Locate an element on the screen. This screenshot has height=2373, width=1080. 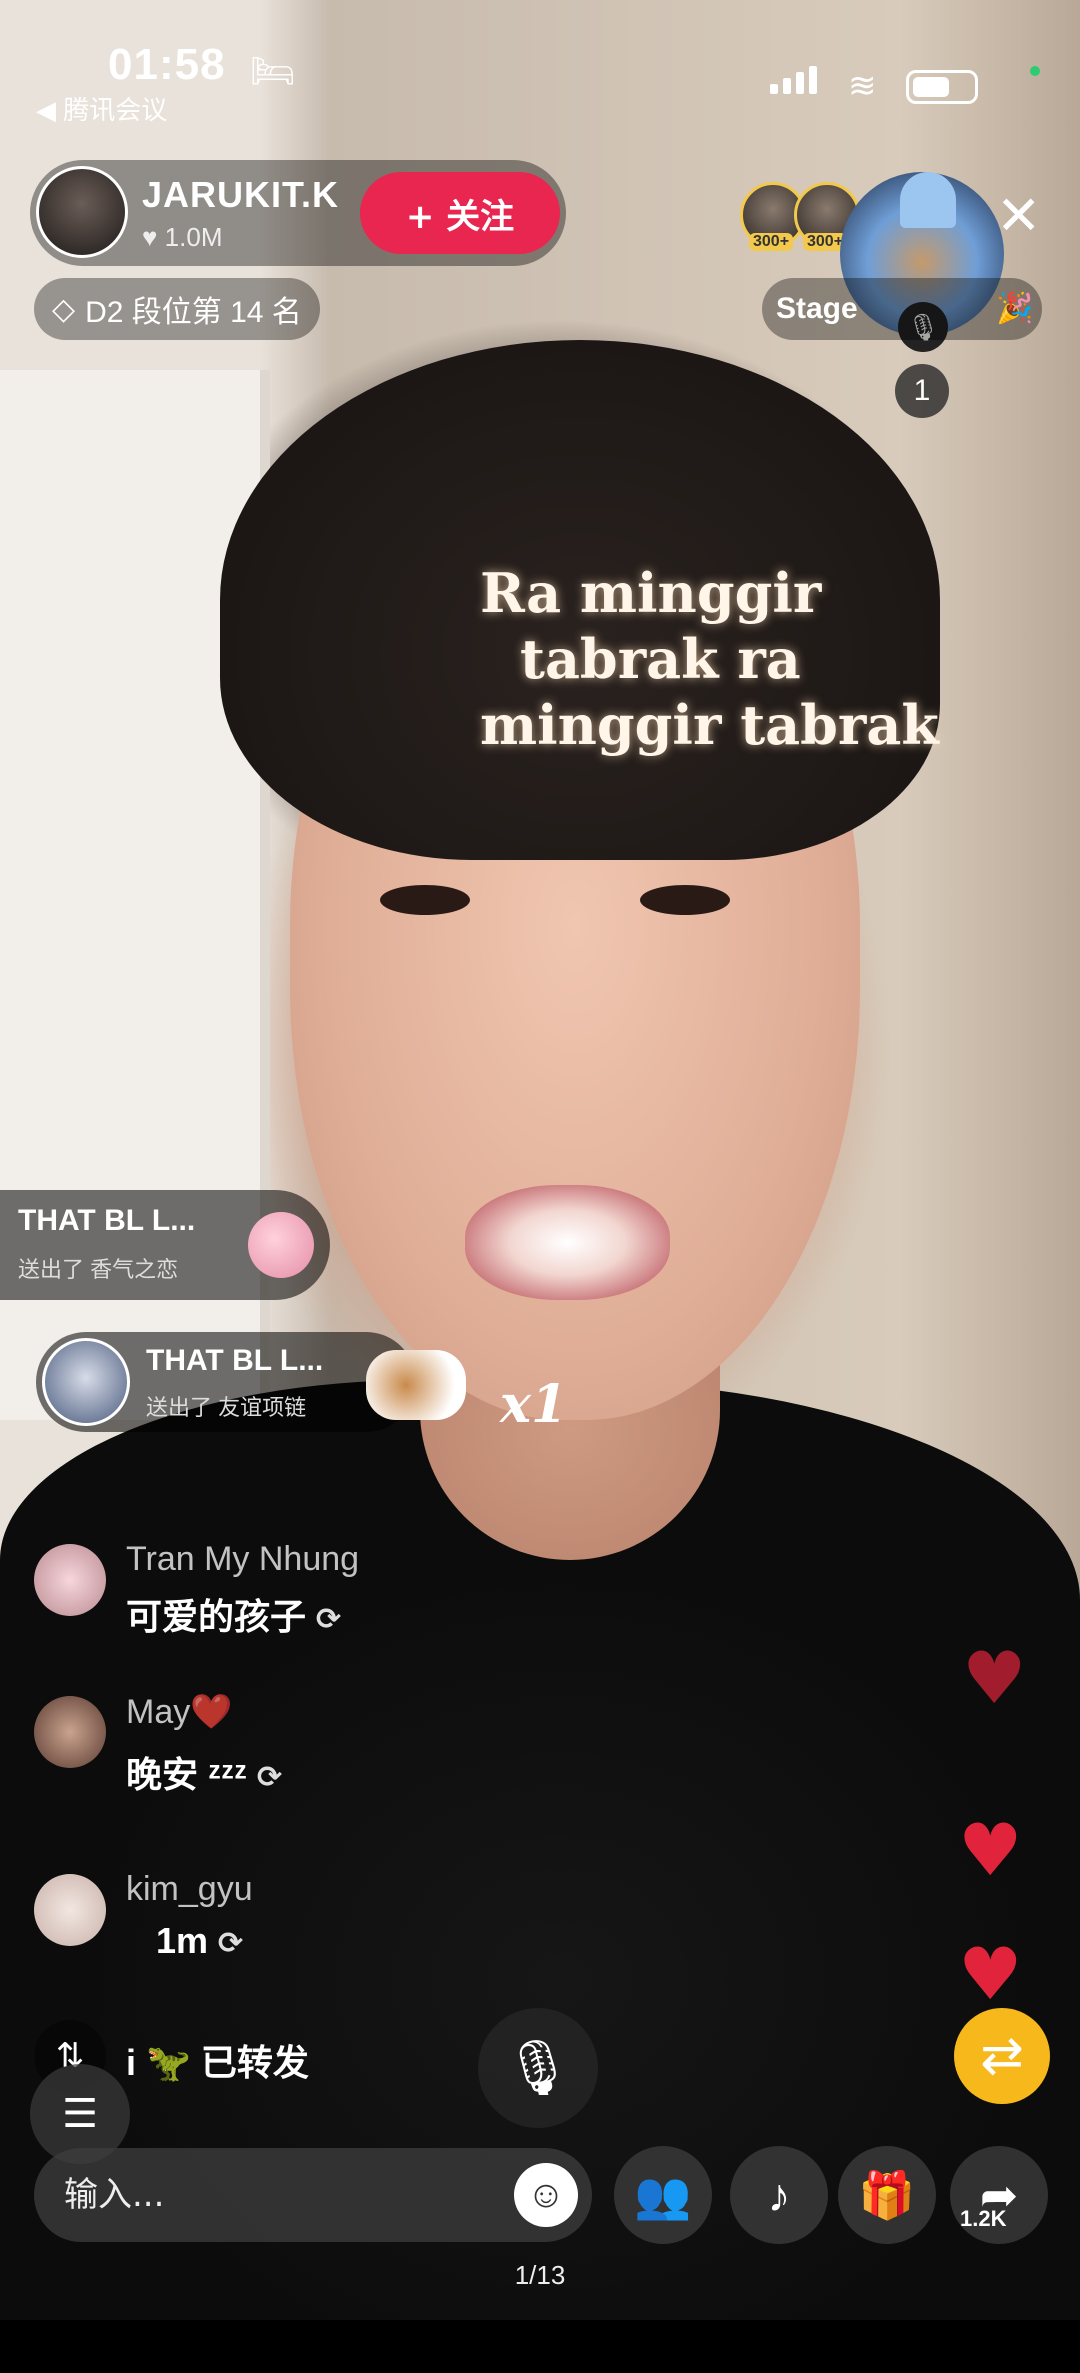
commenter-name: May❤️ is located at coordinates (179, 1712).